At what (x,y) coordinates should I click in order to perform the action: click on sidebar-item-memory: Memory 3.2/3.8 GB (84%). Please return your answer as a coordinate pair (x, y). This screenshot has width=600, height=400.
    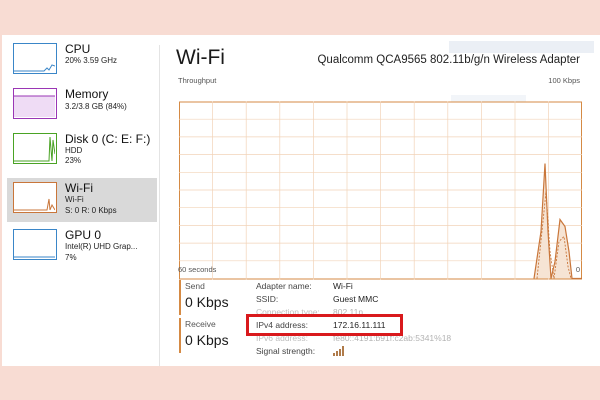
    Looking at the image, I should click on (82, 106).